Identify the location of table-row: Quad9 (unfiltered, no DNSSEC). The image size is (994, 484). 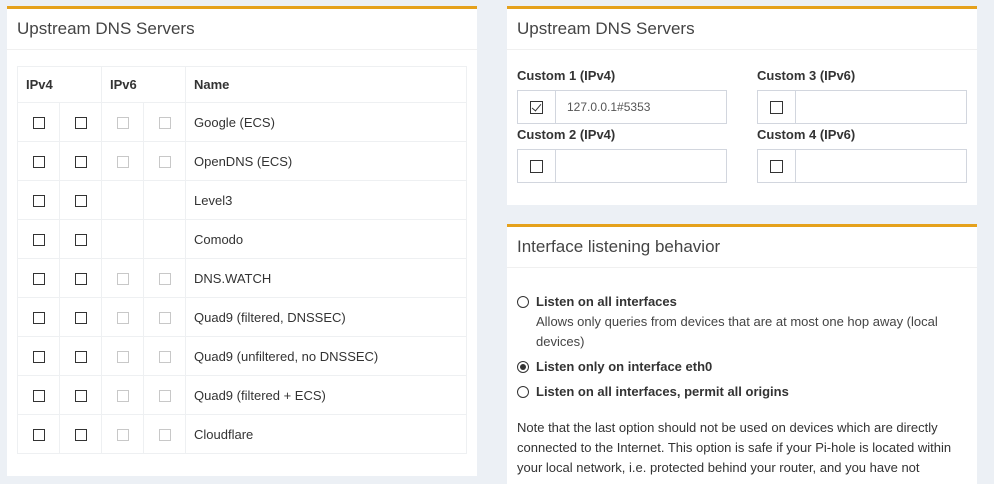
(242, 356).